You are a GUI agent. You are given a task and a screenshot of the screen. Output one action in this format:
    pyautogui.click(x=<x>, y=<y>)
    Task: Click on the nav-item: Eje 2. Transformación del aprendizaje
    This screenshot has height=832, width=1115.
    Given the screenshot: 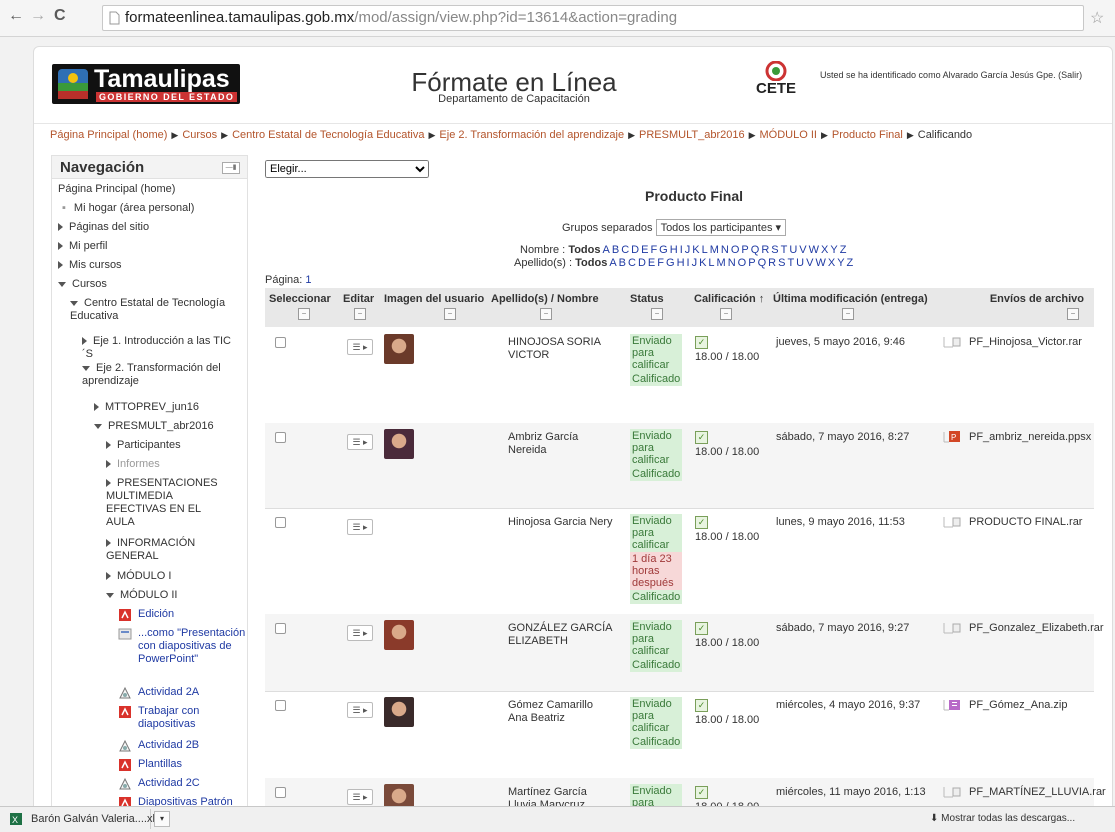 What is the action you would take?
    pyautogui.click(x=157, y=375)
    